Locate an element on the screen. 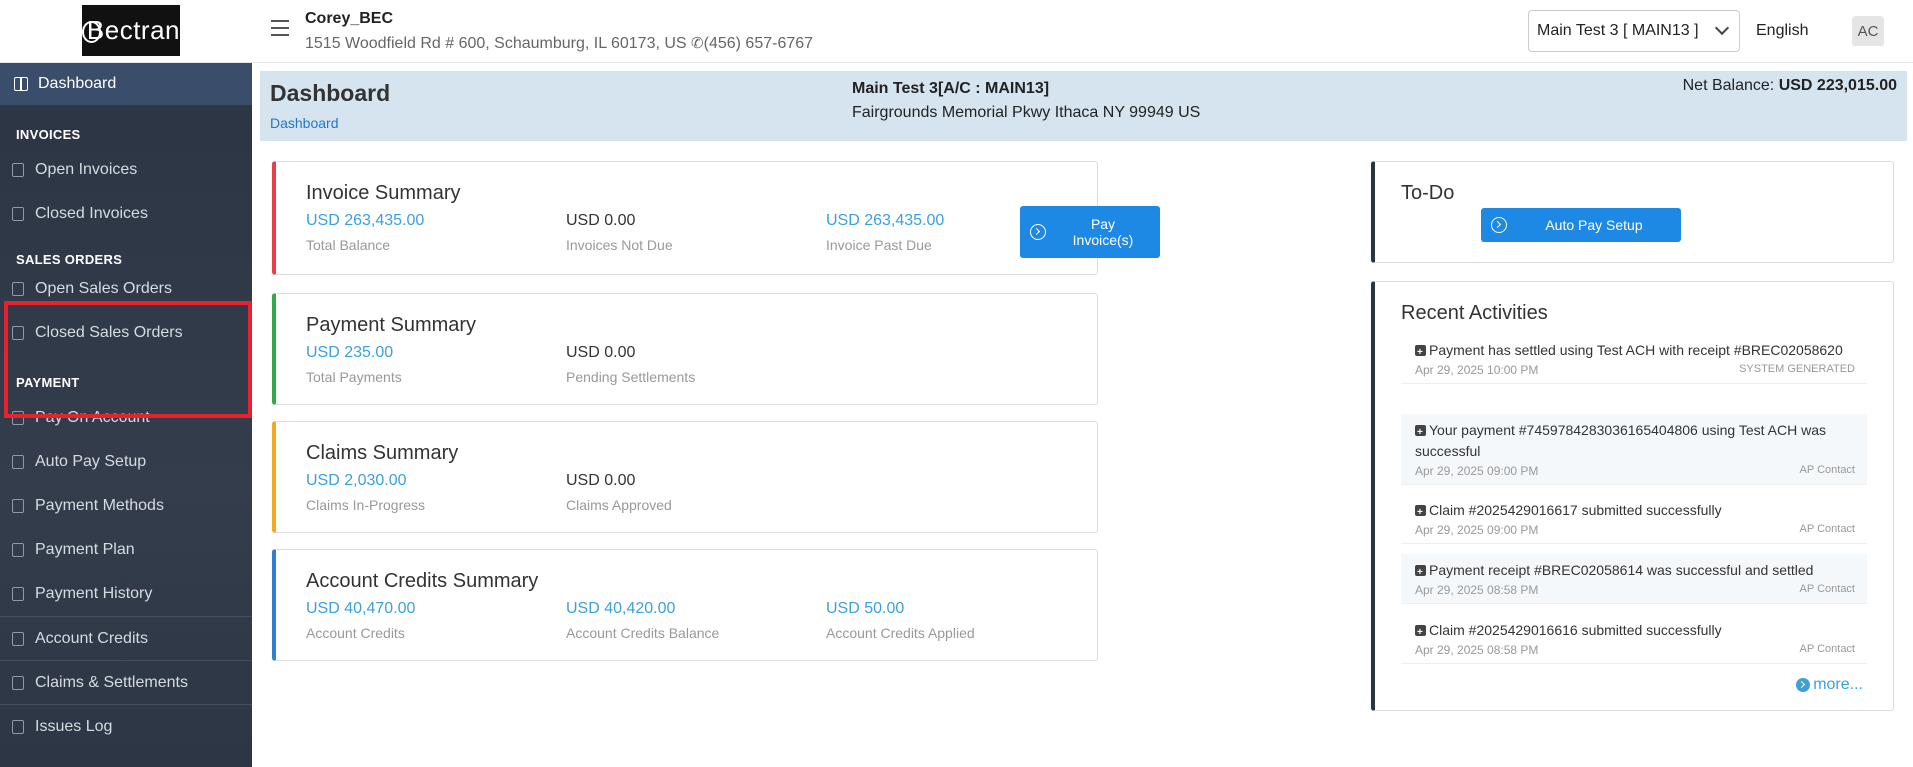 The image size is (1913, 767). sidebar-item-label: Issues Log is located at coordinates (74, 726).